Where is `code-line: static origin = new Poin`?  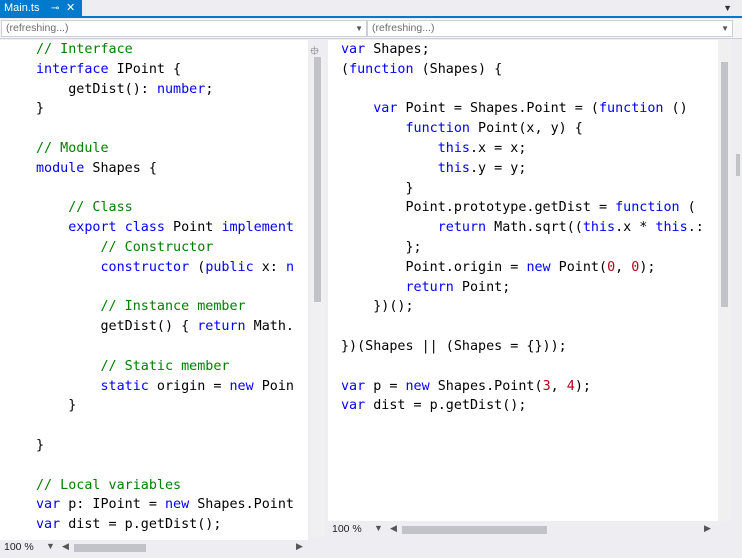
code-line: static origin = new Poin is located at coordinates (165, 387).